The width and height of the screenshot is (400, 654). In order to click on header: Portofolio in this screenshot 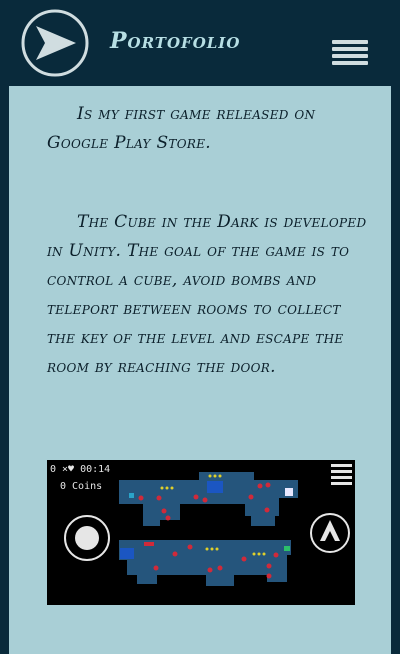, I will do `click(200, 43)`.